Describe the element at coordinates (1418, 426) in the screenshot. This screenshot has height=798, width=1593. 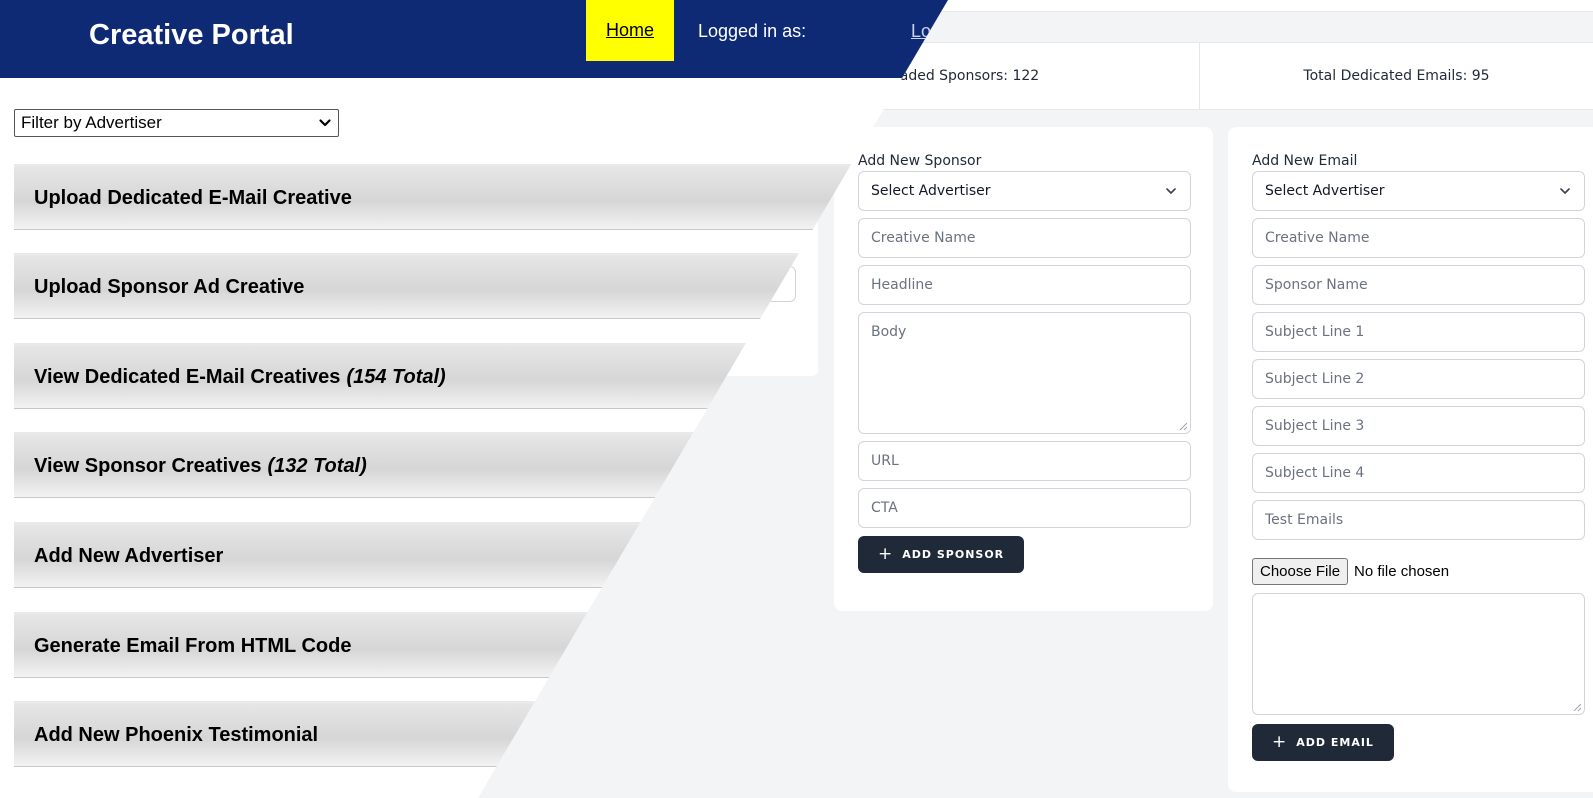
I see `email-subject-line-3-input: Subject Line 3` at that location.